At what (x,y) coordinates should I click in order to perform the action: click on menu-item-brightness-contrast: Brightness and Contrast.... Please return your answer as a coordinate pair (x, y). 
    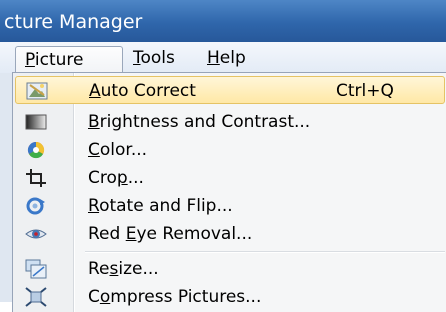
    Looking at the image, I should click on (230, 122).